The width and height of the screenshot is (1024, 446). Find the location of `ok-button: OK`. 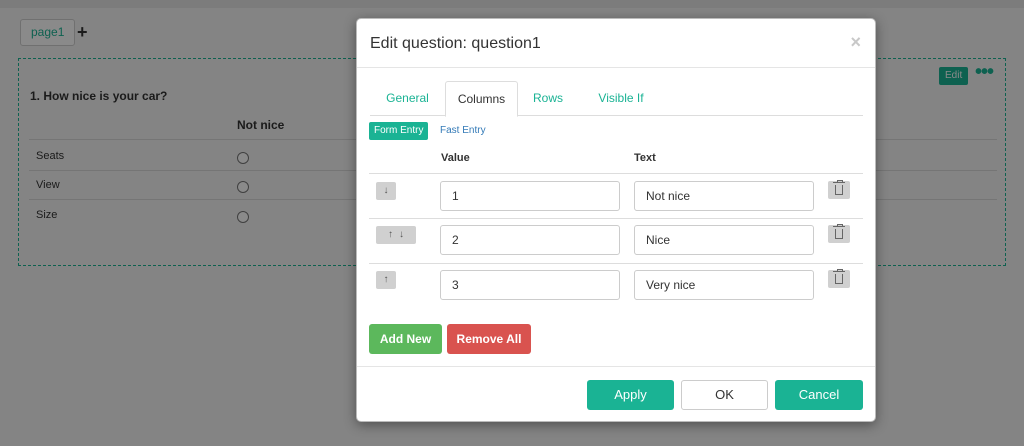

ok-button: OK is located at coordinates (724, 395).